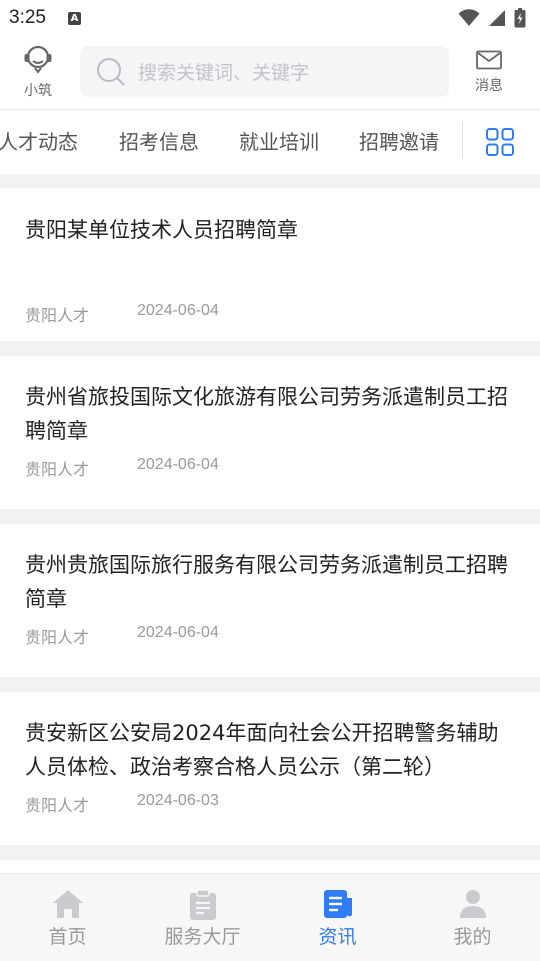 This screenshot has height=961, width=540. Describe the element at coordinates (74, 18) in the screenshot. I see `notification-badge-icon: A` at that location.